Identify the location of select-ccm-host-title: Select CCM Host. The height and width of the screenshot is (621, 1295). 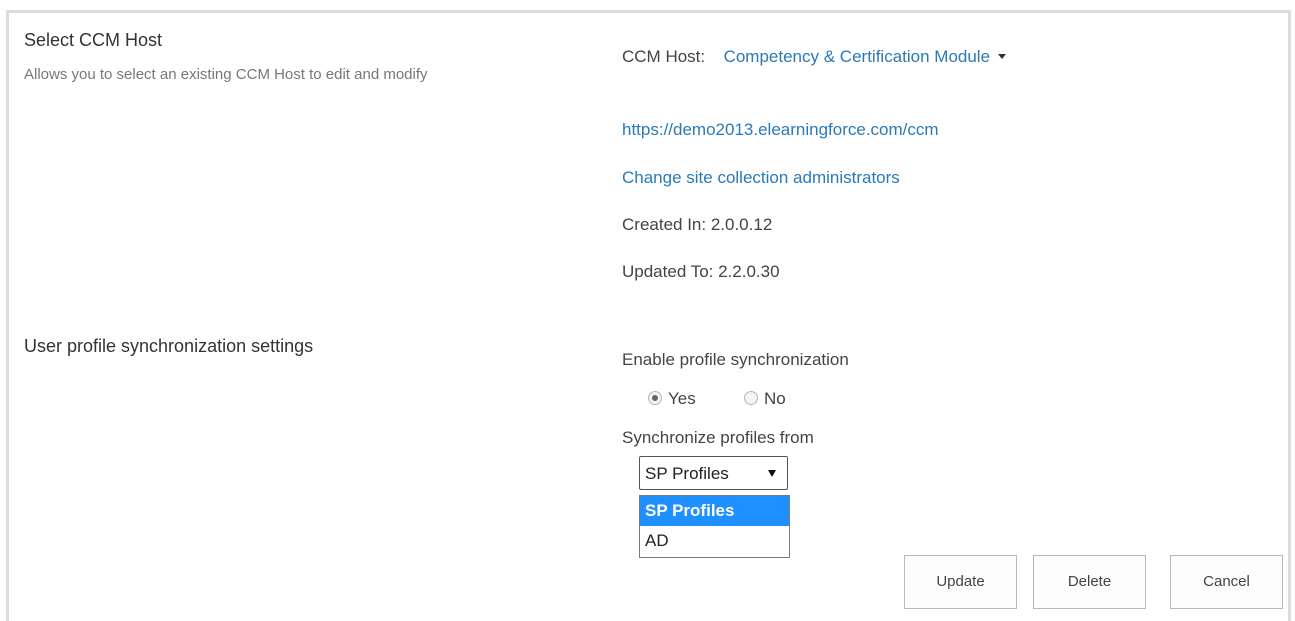
(93, 40).